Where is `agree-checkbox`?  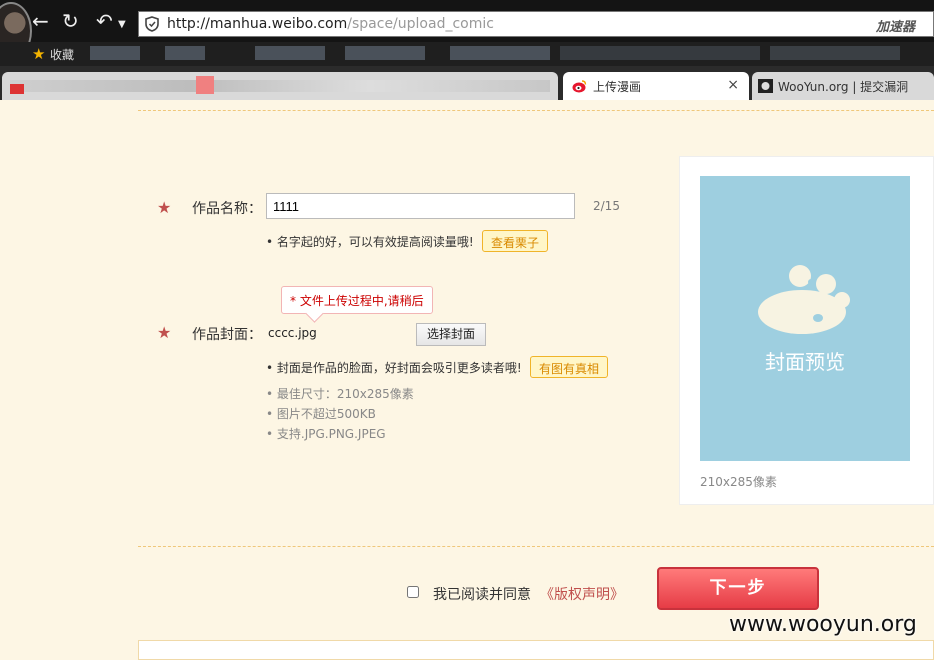
agree-checkbox is located at coordinates (413, 592).